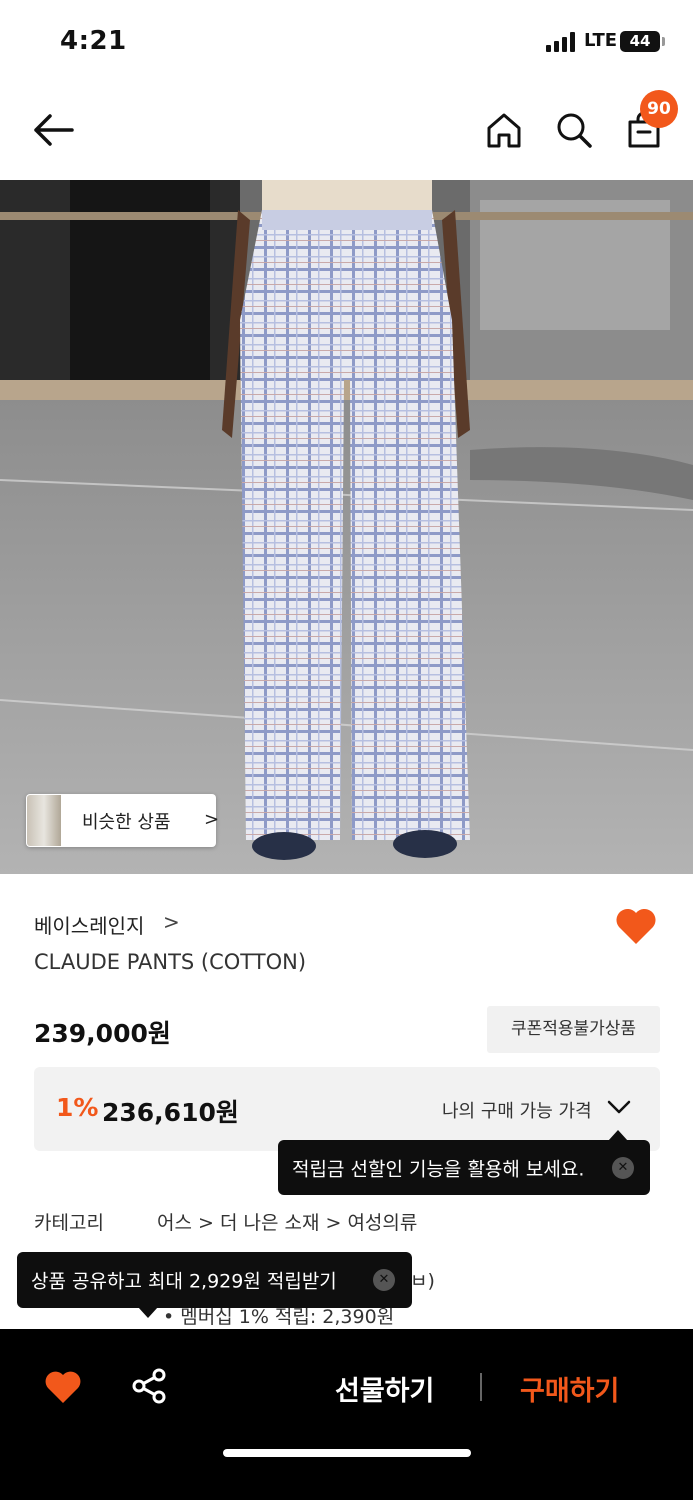  What do you see at coordinates (102, 1033) in the screenshot?
I see `product-price: 239,000원` at bounding box center [102, 1033].